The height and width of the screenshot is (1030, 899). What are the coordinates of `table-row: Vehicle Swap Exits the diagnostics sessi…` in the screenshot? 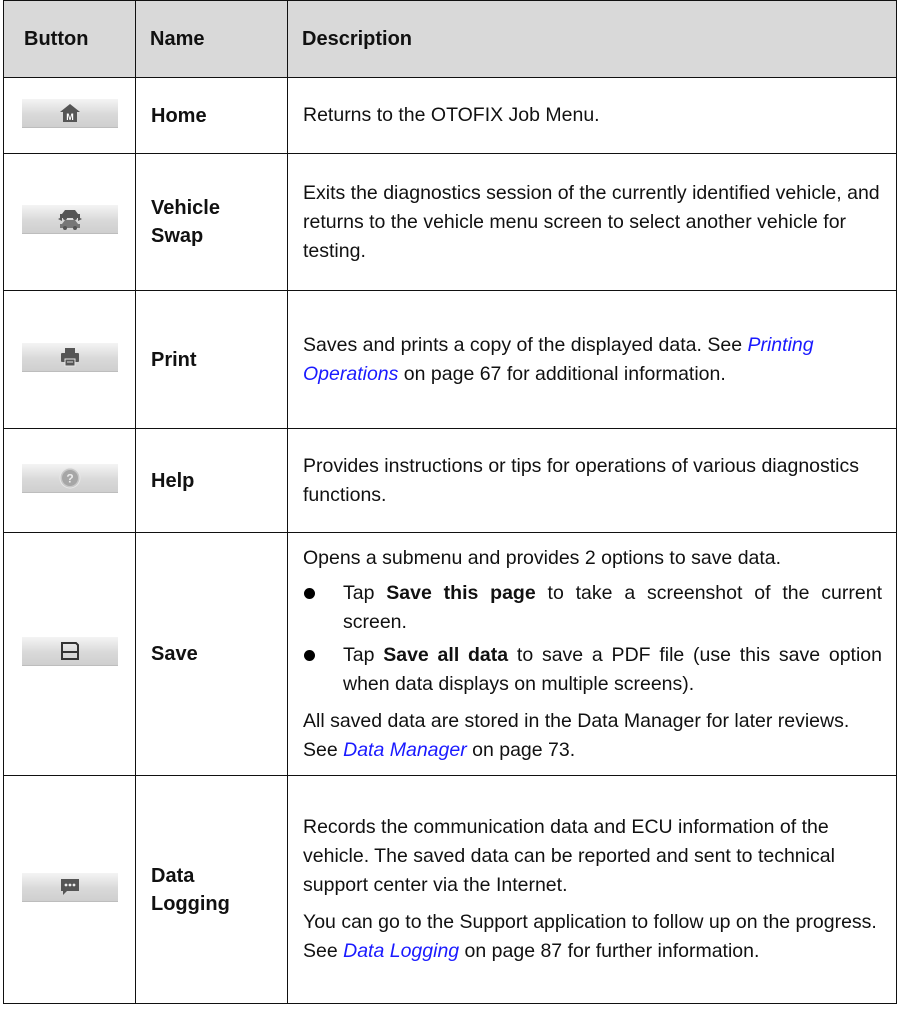 It's located at (450, 222).